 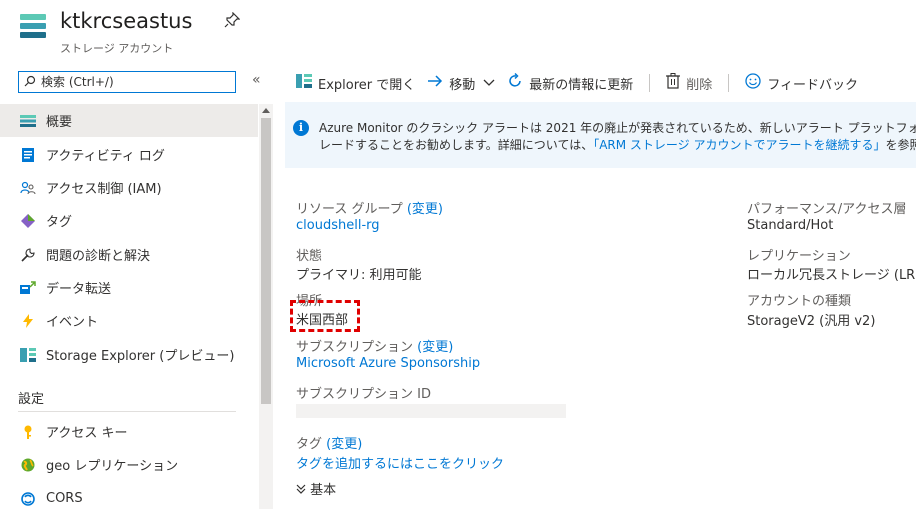 I want to click on feedback-button: フィードバック, so click(x=801, y=83).